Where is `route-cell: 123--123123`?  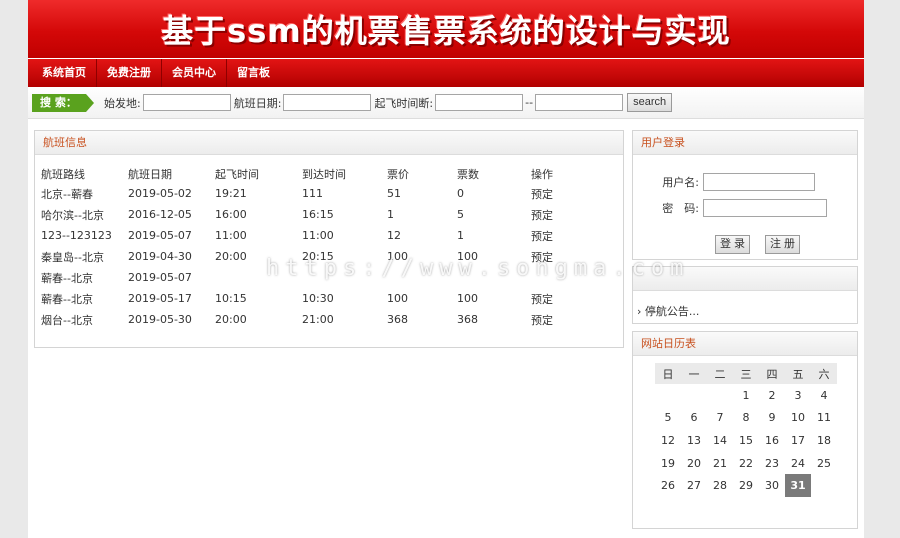 route-cell: 123--123123 is located at coordinates (76, 235).